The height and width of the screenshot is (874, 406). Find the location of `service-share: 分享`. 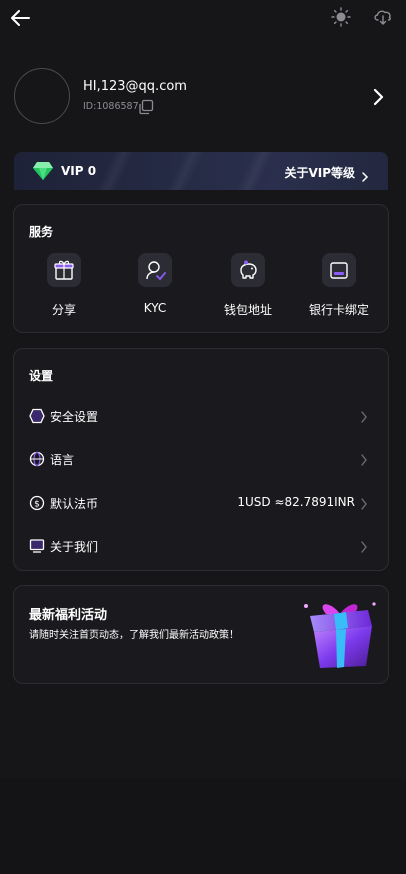

service-share: 分享 is located at coordinates (64, 289).